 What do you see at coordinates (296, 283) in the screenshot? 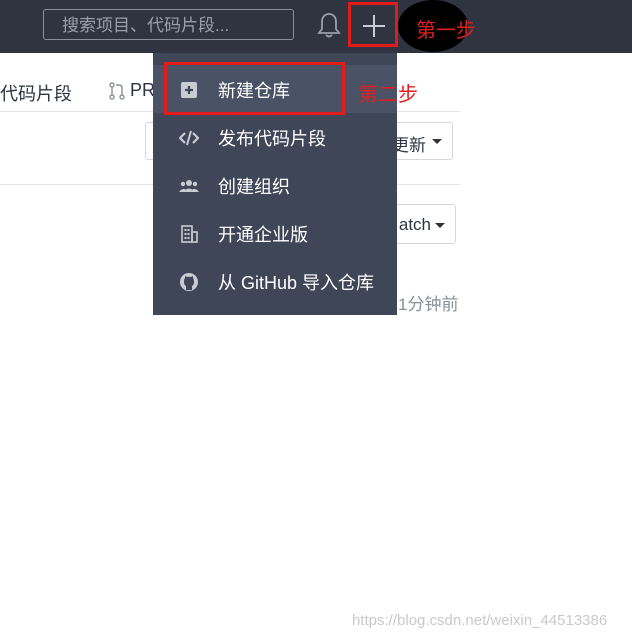
I see `menu-item-label: 从 GitHub 导入仓库` at bounding box center [296, 283].